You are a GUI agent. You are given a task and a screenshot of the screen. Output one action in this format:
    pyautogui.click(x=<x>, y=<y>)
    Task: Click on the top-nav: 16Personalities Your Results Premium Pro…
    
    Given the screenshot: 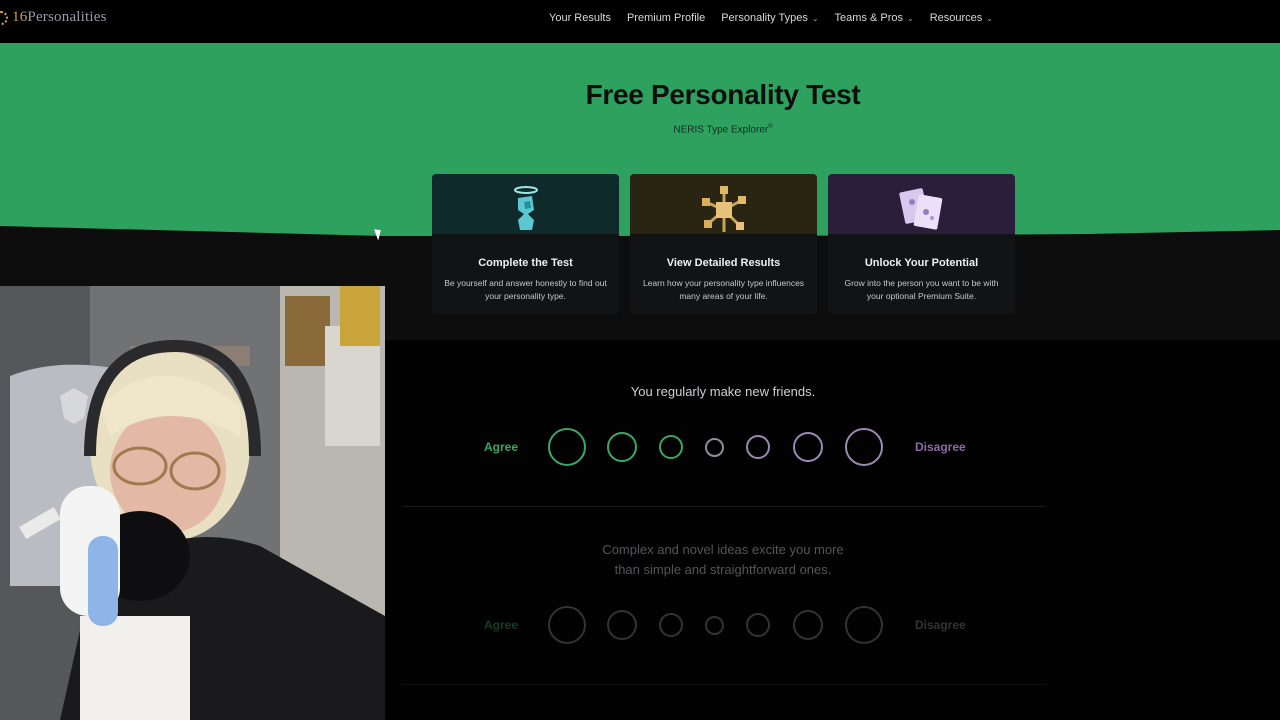 What is the action you would take?
    pyautogui.click(x=640, y=21)
    